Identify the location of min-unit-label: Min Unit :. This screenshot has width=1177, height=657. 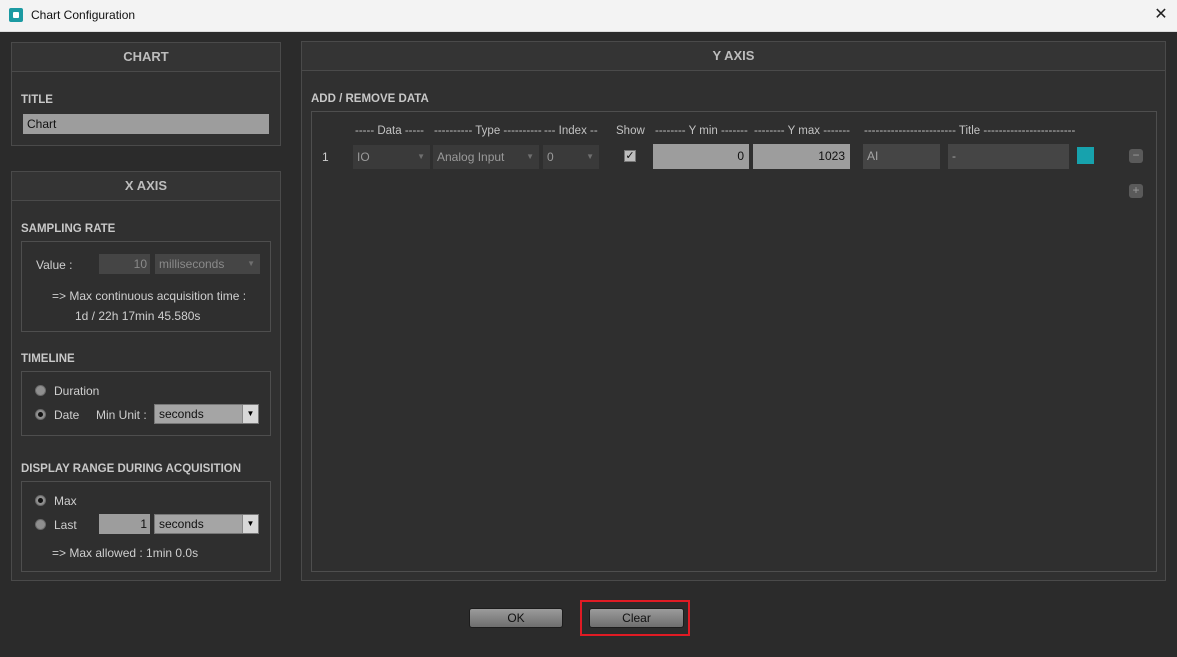
(121, 415).